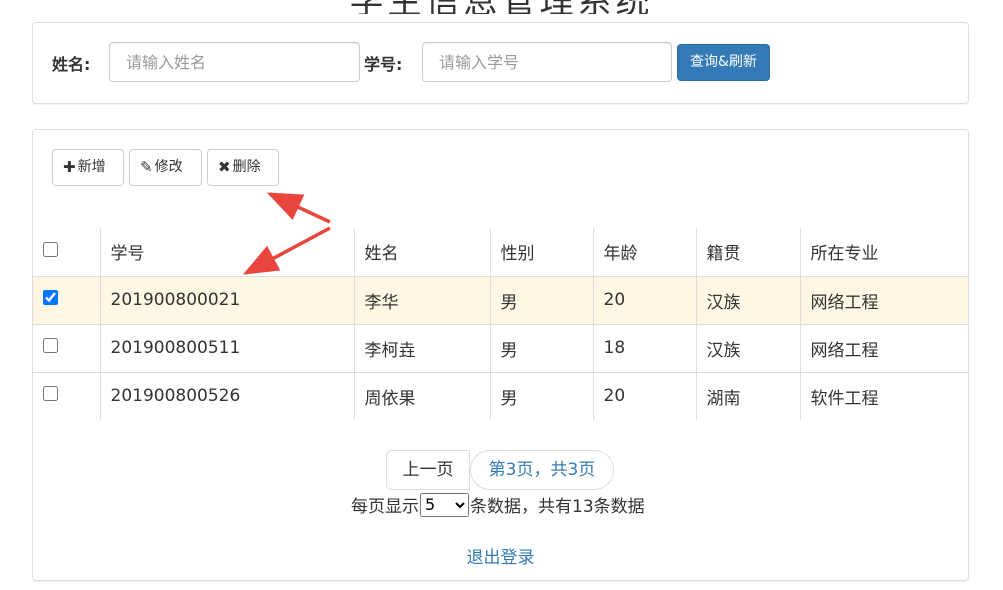 The image size is (1003, 590). Describe the element at coordinates (547, 62) in the screenshot. I see `student-id-search-input` at that location.